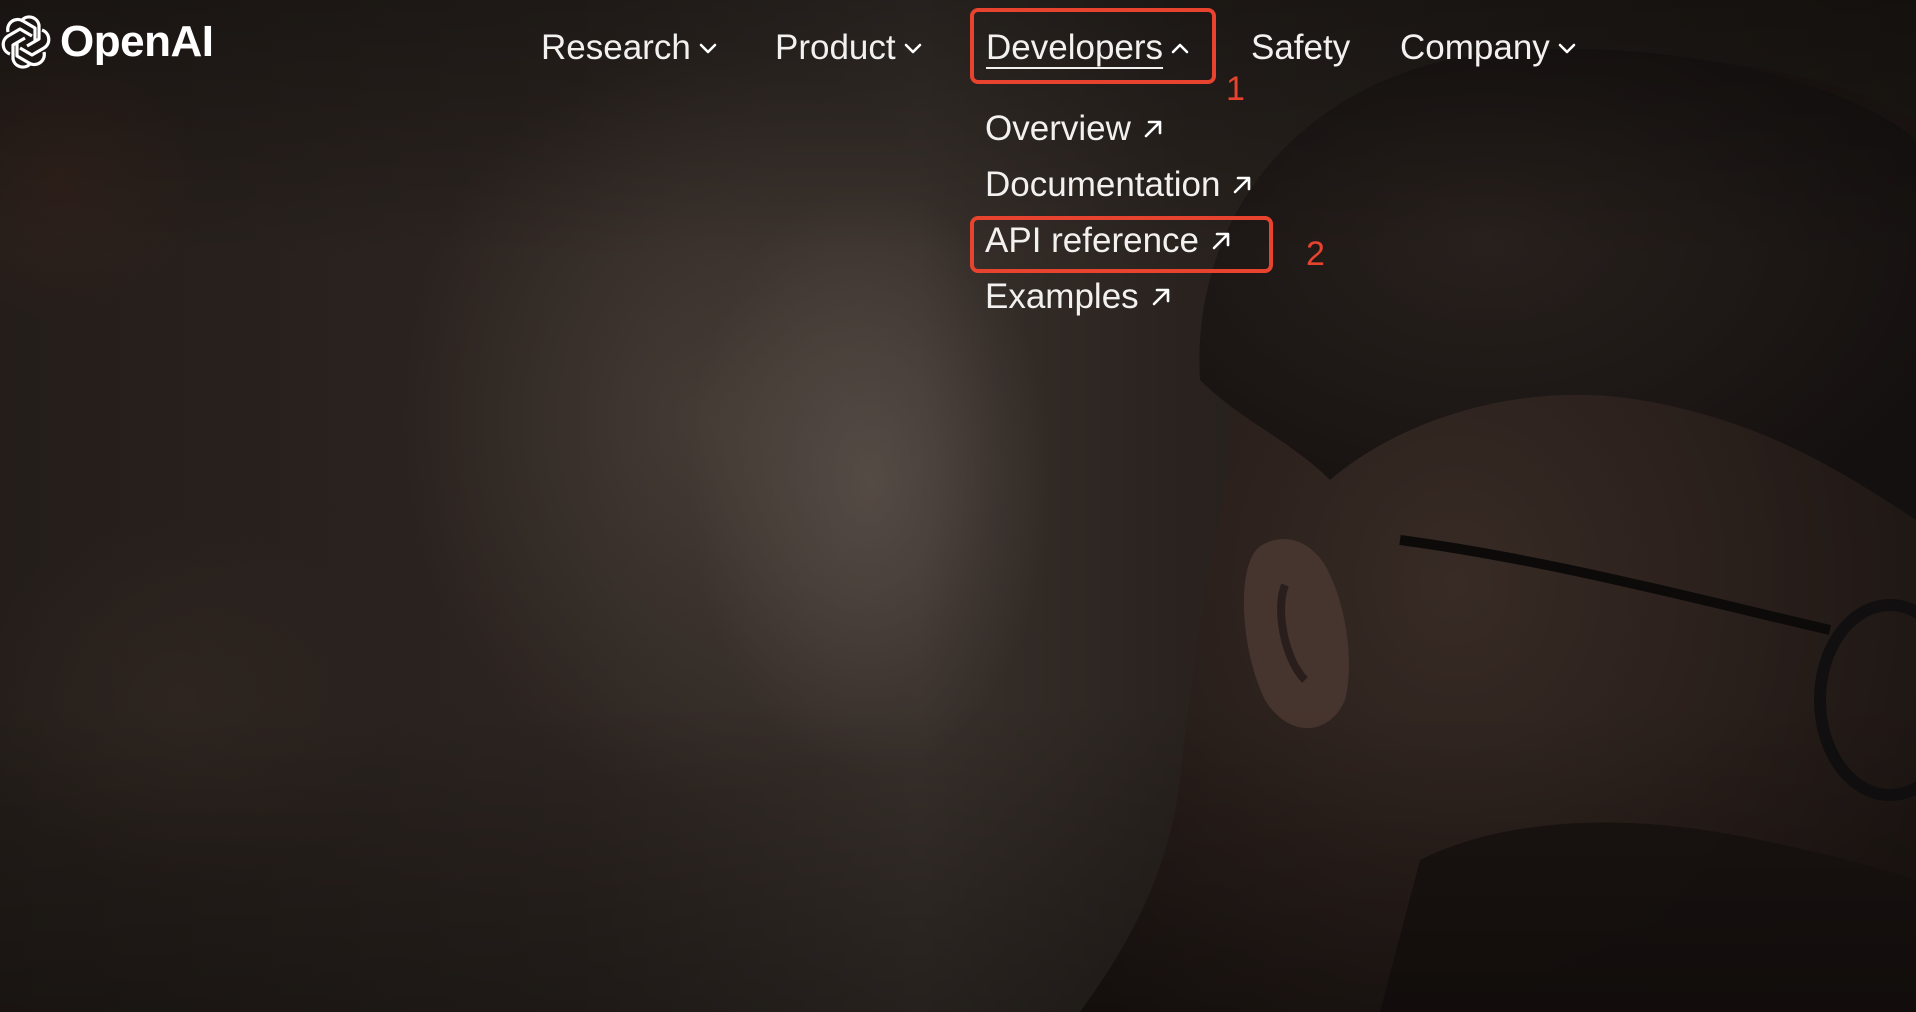 Image resolution: width=1916 pixels, height=1012 pixels. Describe the element at coordinates (1315, 254) in the screenshot. I see `annotation-marker-2: 2` at that location.